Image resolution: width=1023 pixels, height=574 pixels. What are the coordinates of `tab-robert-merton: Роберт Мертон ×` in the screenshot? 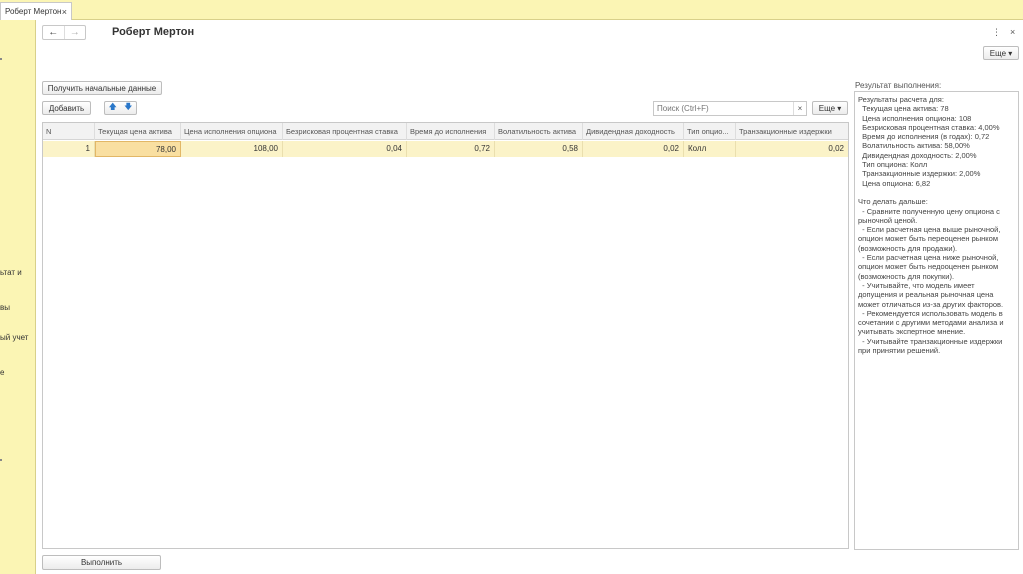 It's located at (36, 11).